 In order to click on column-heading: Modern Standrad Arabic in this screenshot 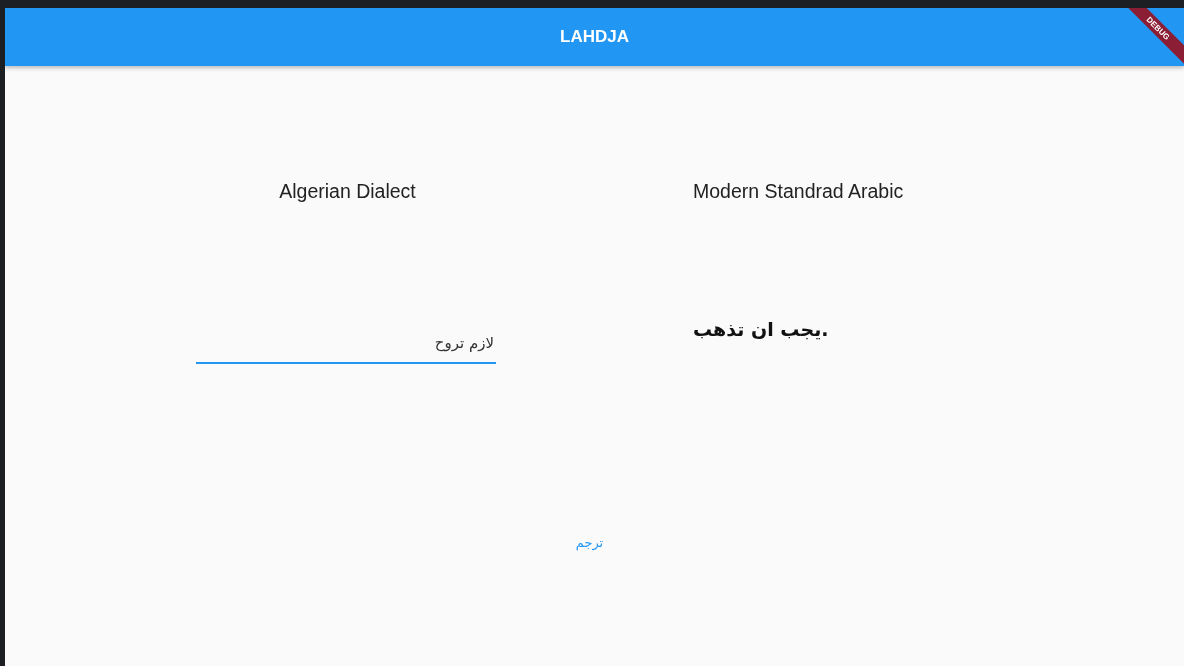, I will do `click(798, 191)`.